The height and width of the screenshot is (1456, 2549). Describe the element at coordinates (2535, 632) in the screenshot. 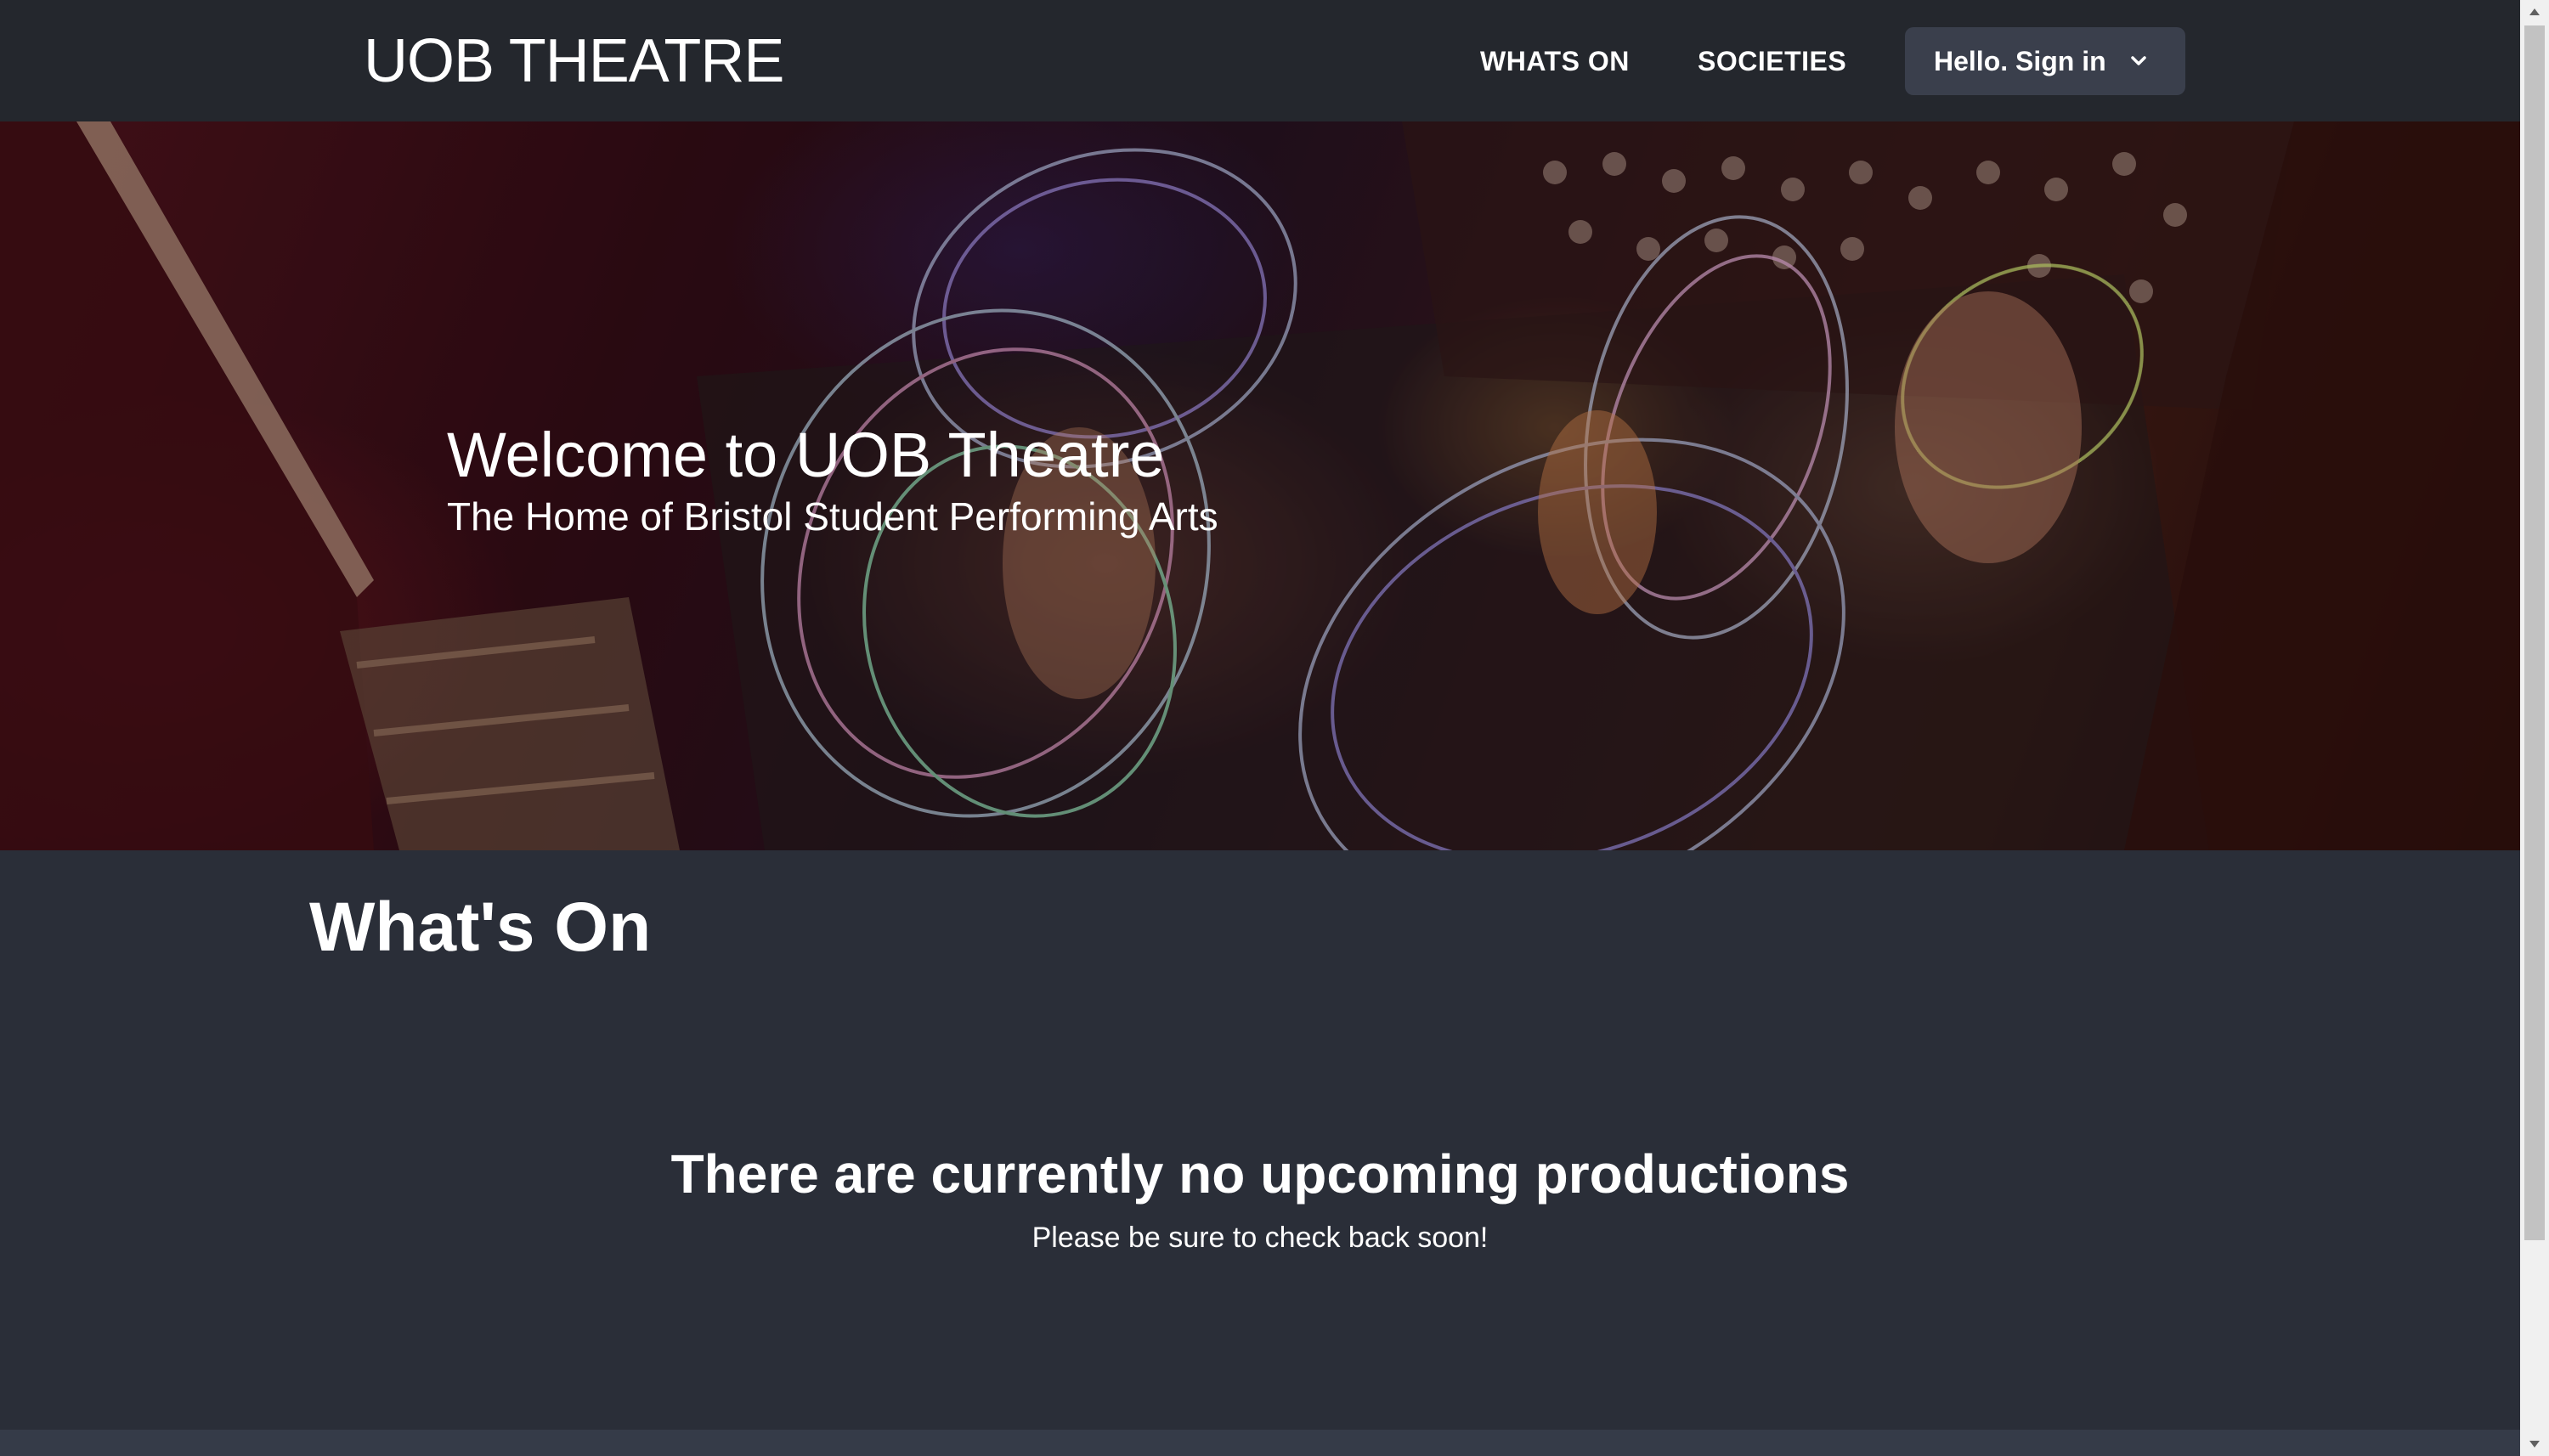

I see `scrollbar-thumb` at that location.